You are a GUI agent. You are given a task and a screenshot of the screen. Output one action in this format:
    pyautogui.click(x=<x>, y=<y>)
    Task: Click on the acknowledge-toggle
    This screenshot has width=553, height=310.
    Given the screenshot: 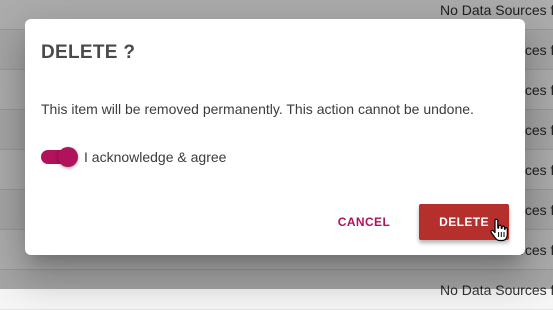 What is the action you would take?
    pyautogui.click(x=60, y=157)
    